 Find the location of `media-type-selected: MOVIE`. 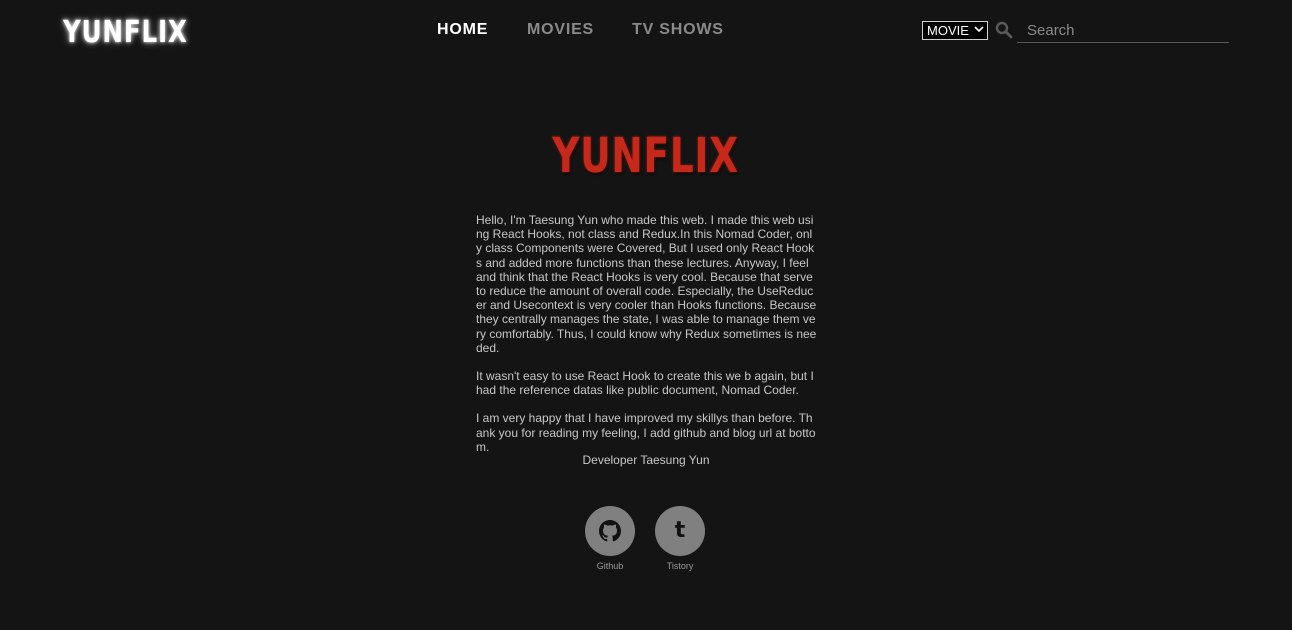

media-type-selected: MOVIE is located at coordinates (948, 30).